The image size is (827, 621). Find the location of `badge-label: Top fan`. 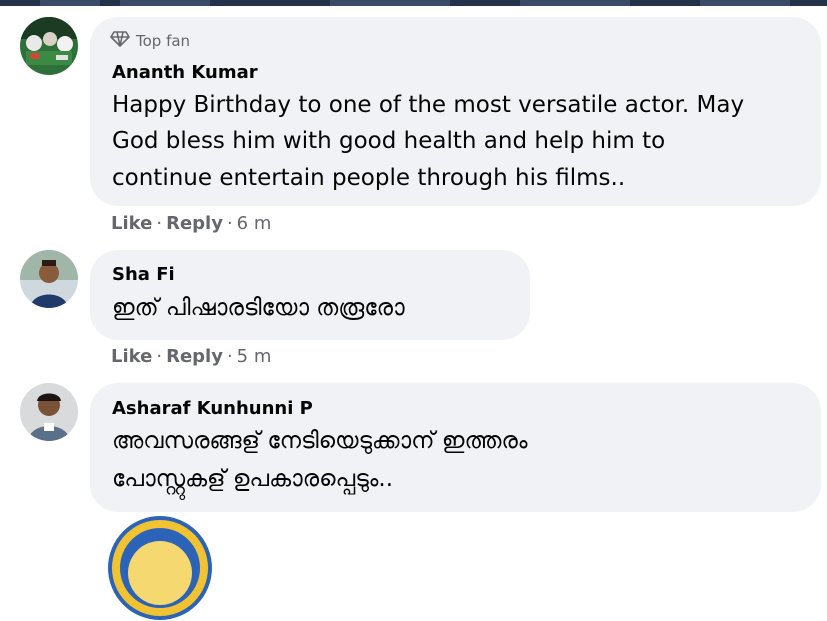

badge-label: Top fan is located at coordinates (163, 41).